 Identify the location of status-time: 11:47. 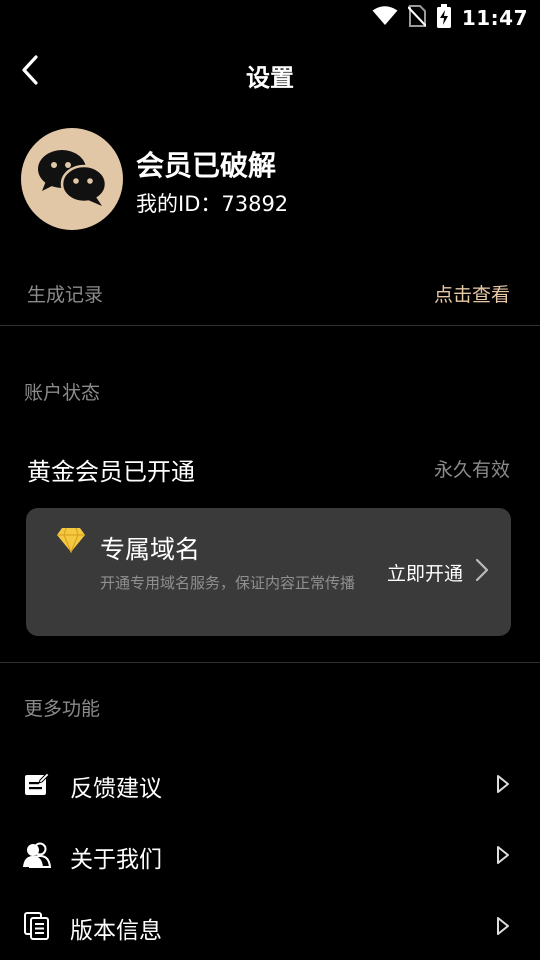
(494, 18).